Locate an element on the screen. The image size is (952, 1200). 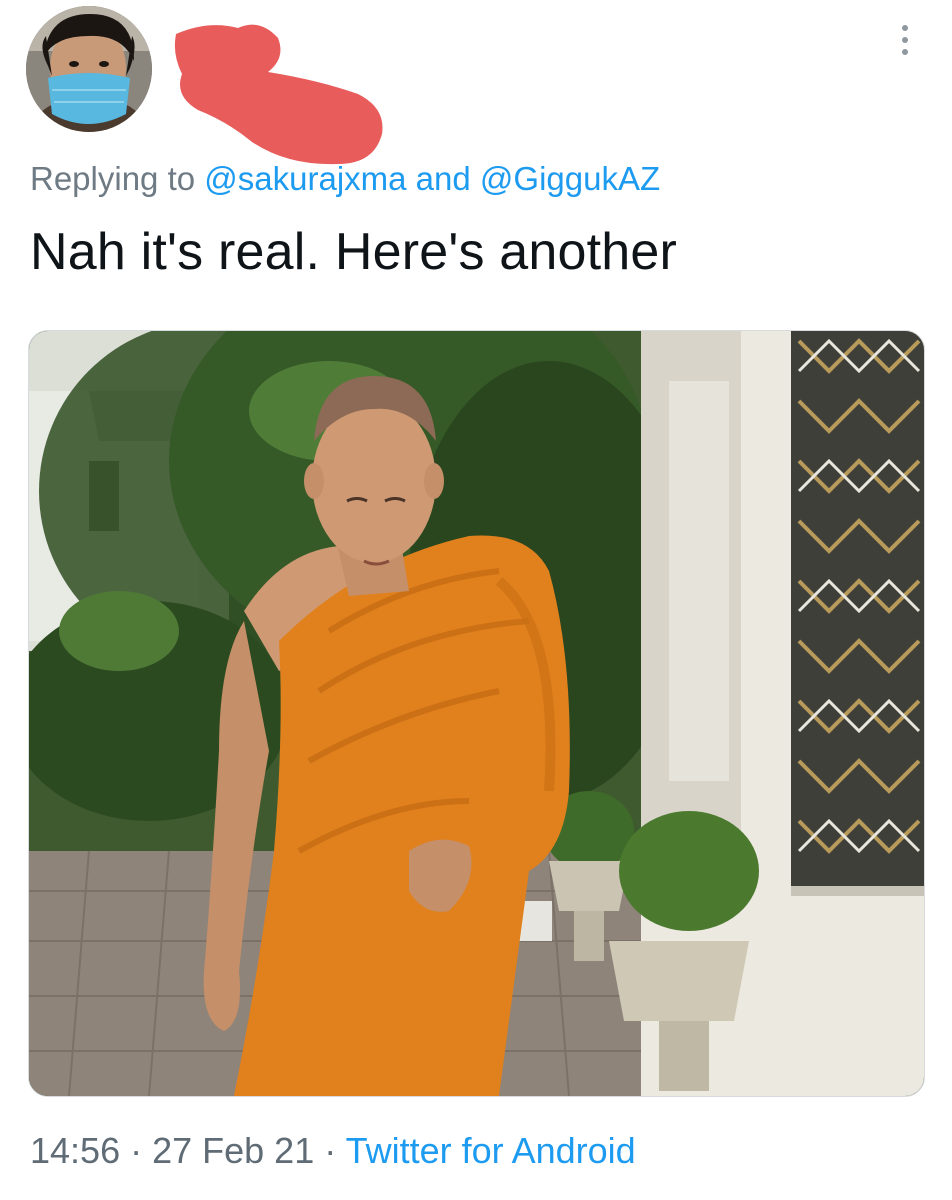
more-options-button is located at coordinates (905, 40).